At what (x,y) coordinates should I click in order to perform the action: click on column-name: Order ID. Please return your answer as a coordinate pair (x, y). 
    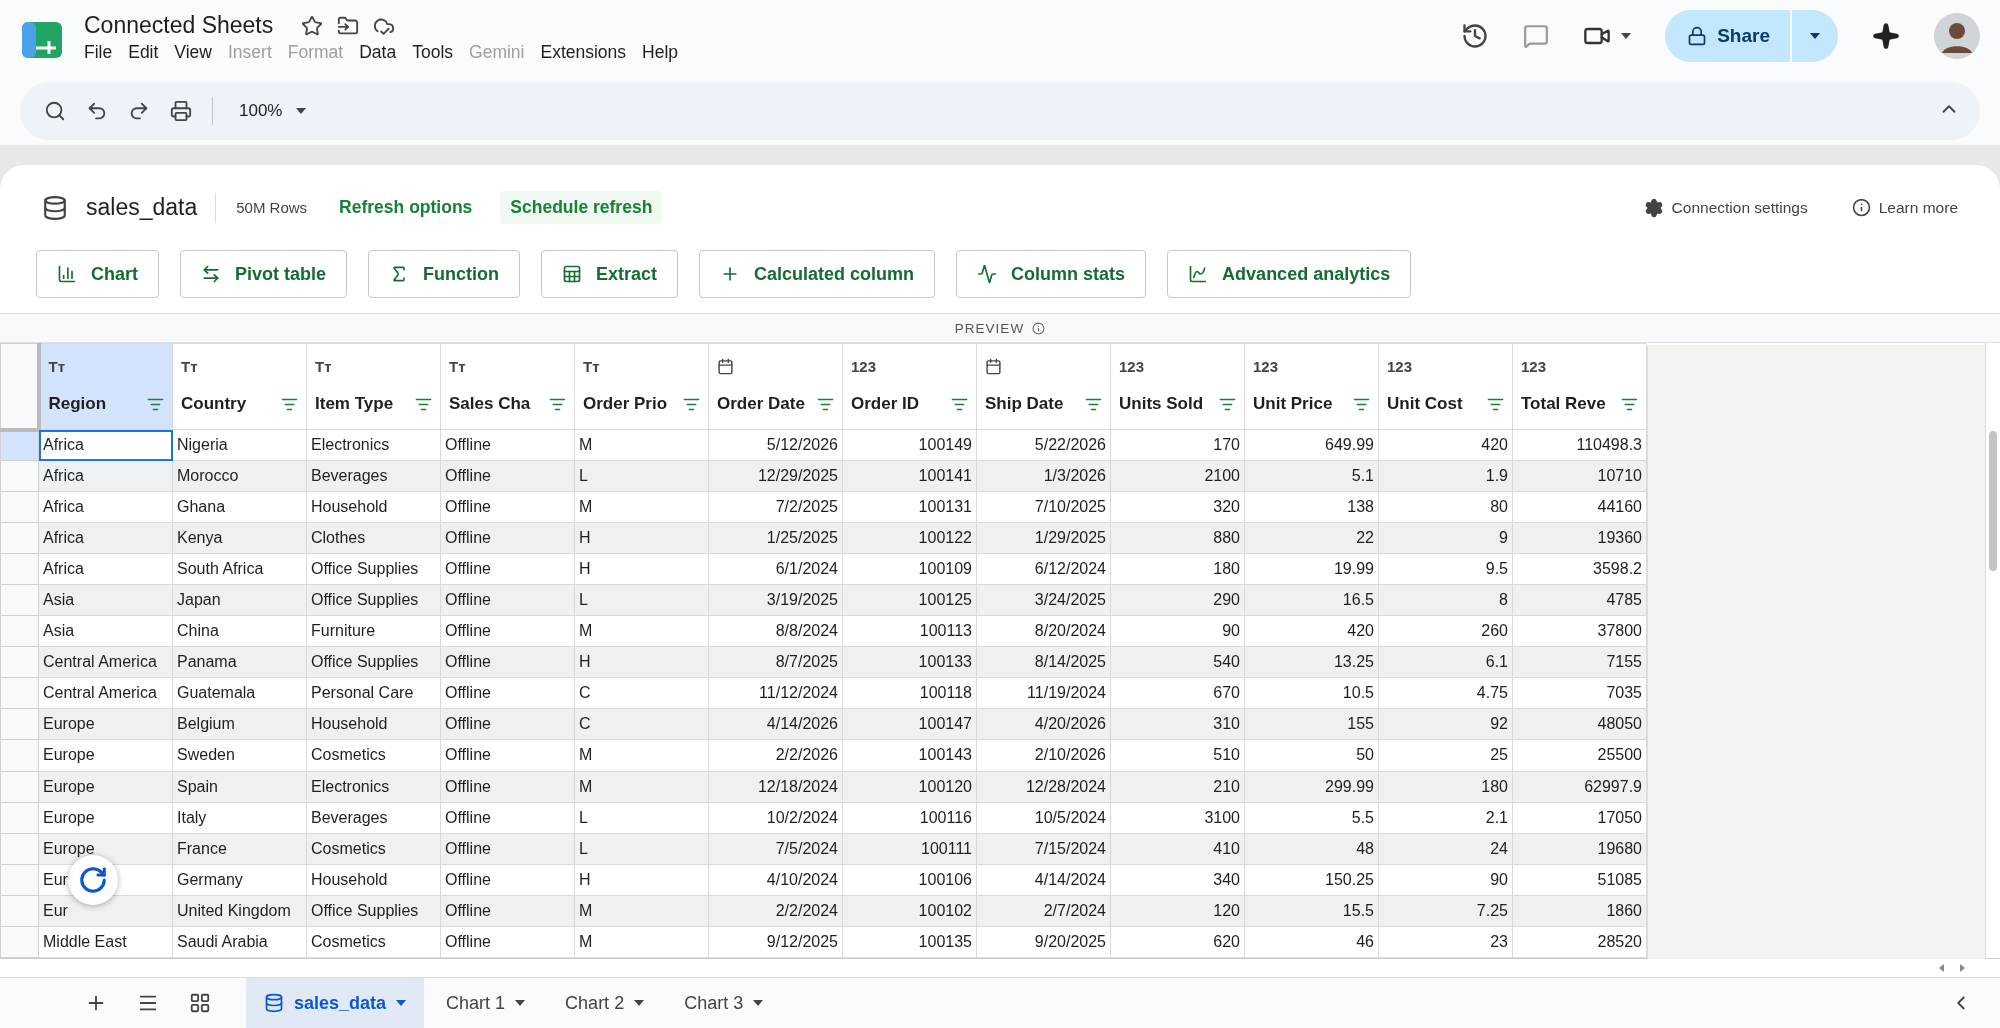
    Looking at the image, I should click on (885, 404).